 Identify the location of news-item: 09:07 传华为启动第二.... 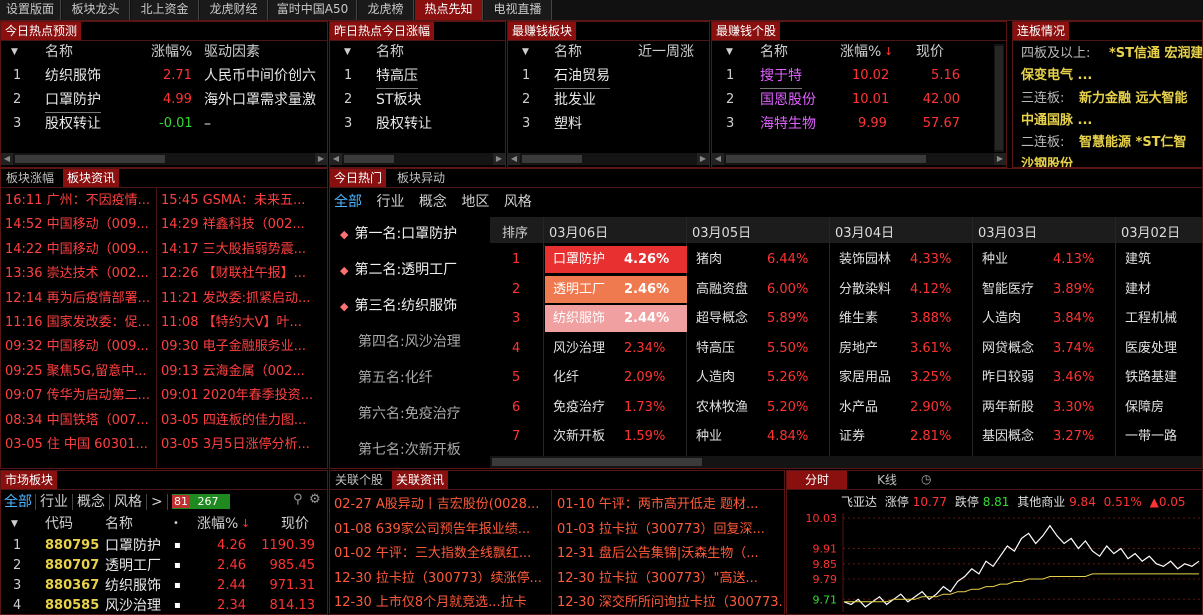
(80, 396).